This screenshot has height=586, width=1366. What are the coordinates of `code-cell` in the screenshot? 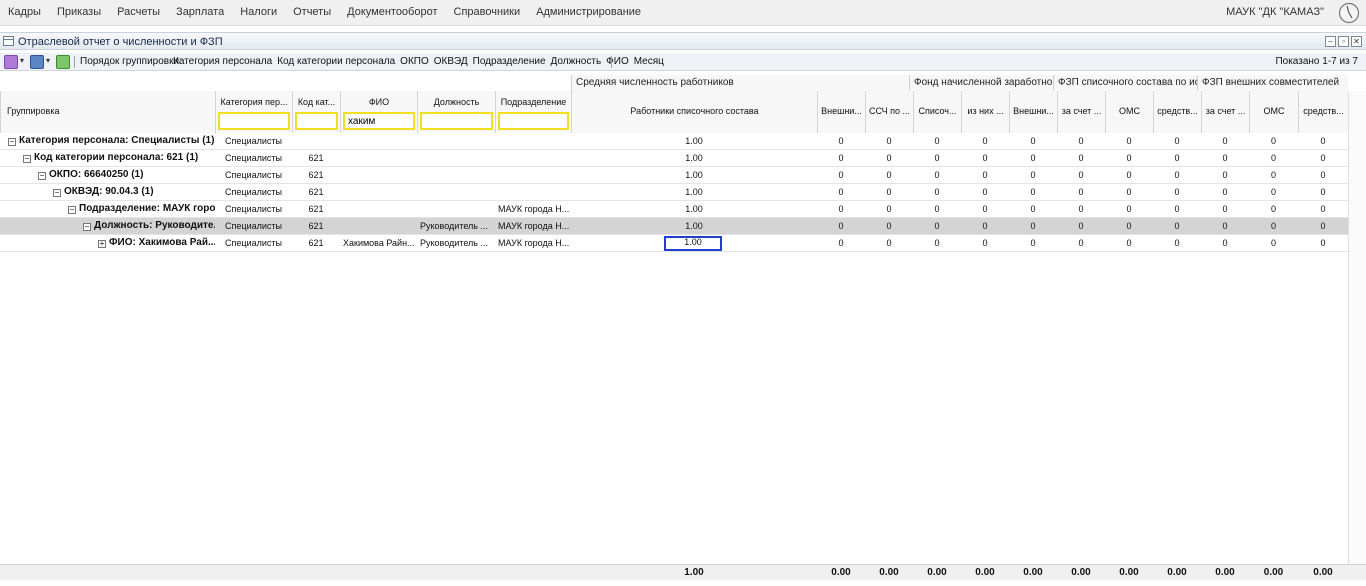 It's located at (316, 141).